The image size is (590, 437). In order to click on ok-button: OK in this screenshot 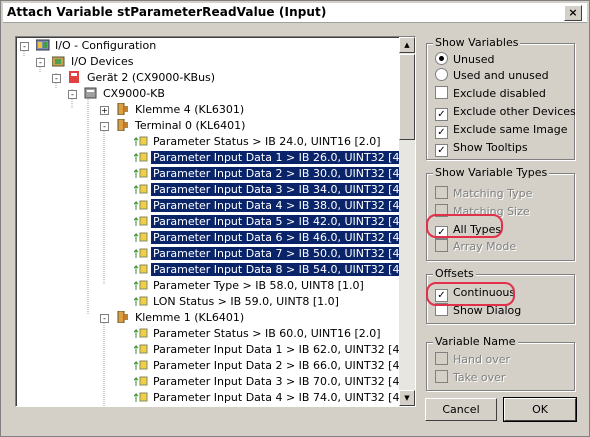, I will do `click(540, 409)`.